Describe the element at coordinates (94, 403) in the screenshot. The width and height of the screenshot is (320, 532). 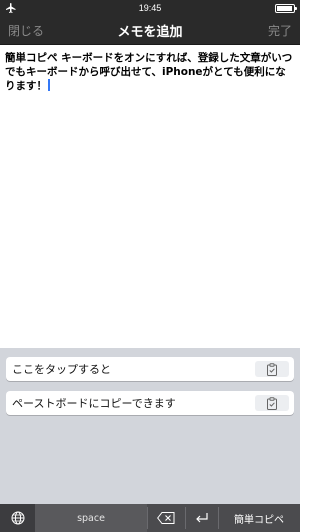
I see `snippet-label: ペーストボードにコピーできます` at that location.